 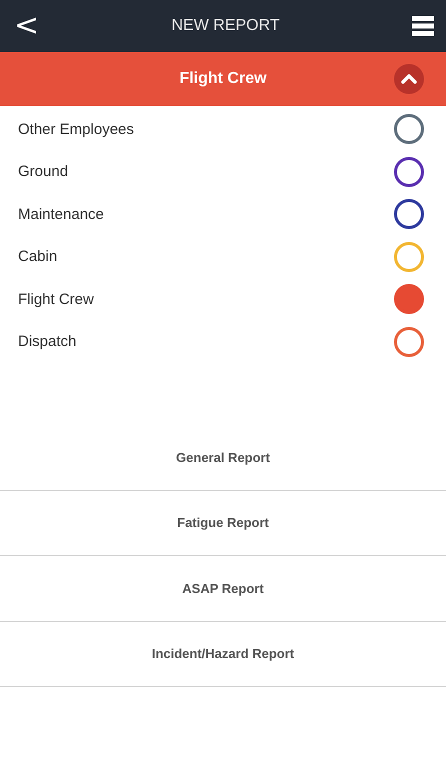 I want to click on category-label: Other Employees, so click(x=76, y=129).